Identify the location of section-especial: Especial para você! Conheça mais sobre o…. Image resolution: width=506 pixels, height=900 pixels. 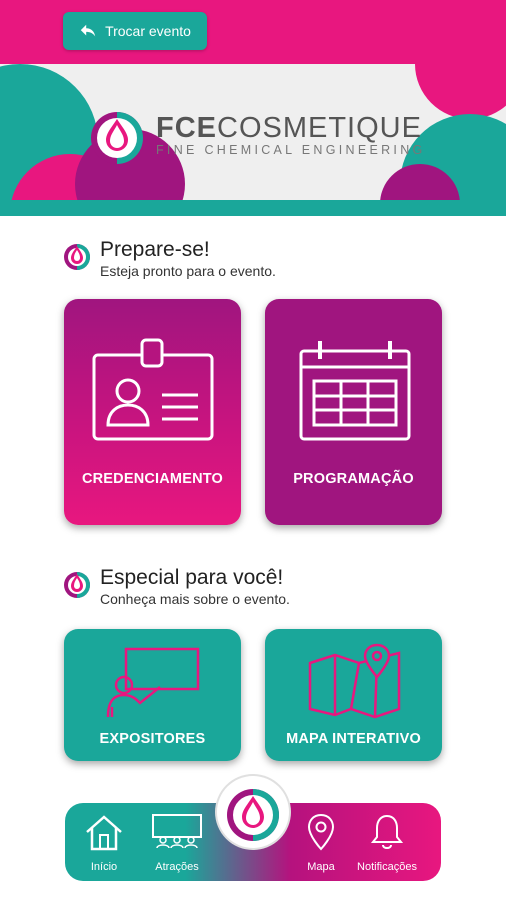
(176, 587).